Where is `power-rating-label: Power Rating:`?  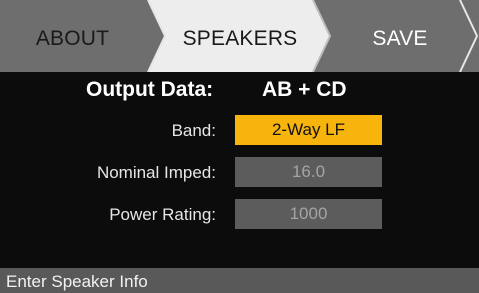
power-rating-label: Power Rating: is located at coordinates (162, 214).